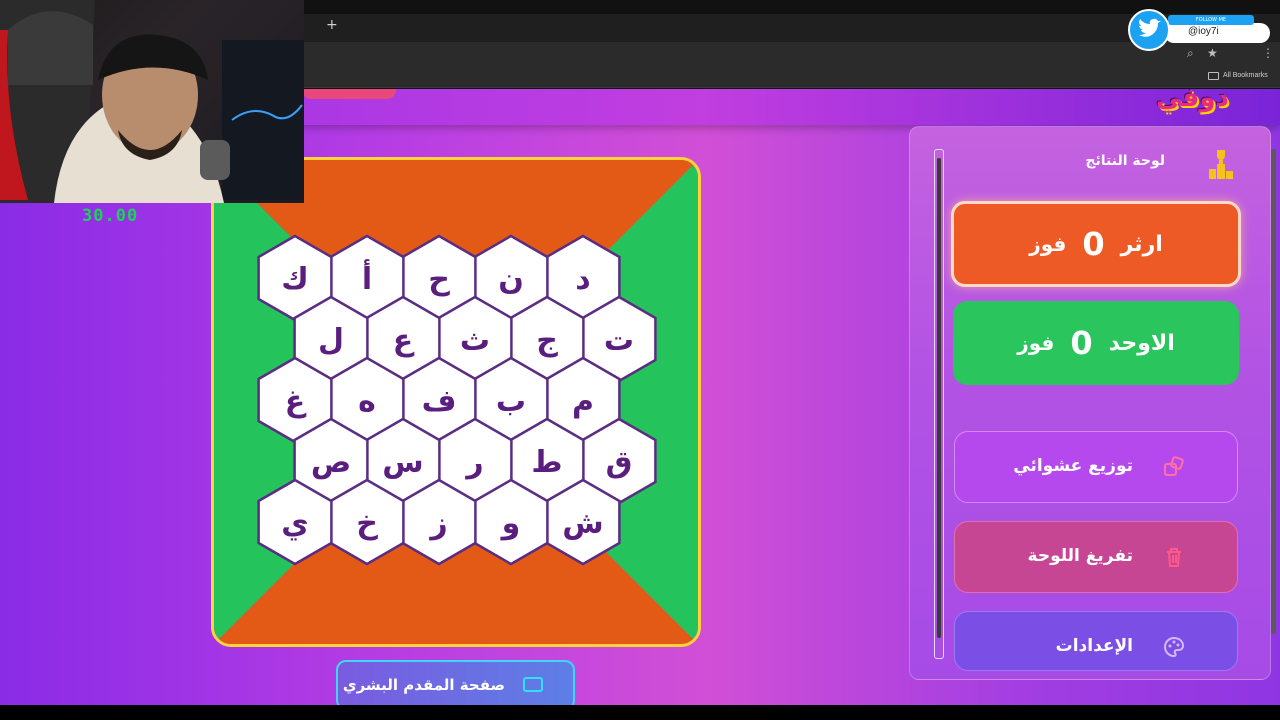  Describe the element at coordinates (533, 684) in the screenshot. I see `monitor-play-icon` at that location.